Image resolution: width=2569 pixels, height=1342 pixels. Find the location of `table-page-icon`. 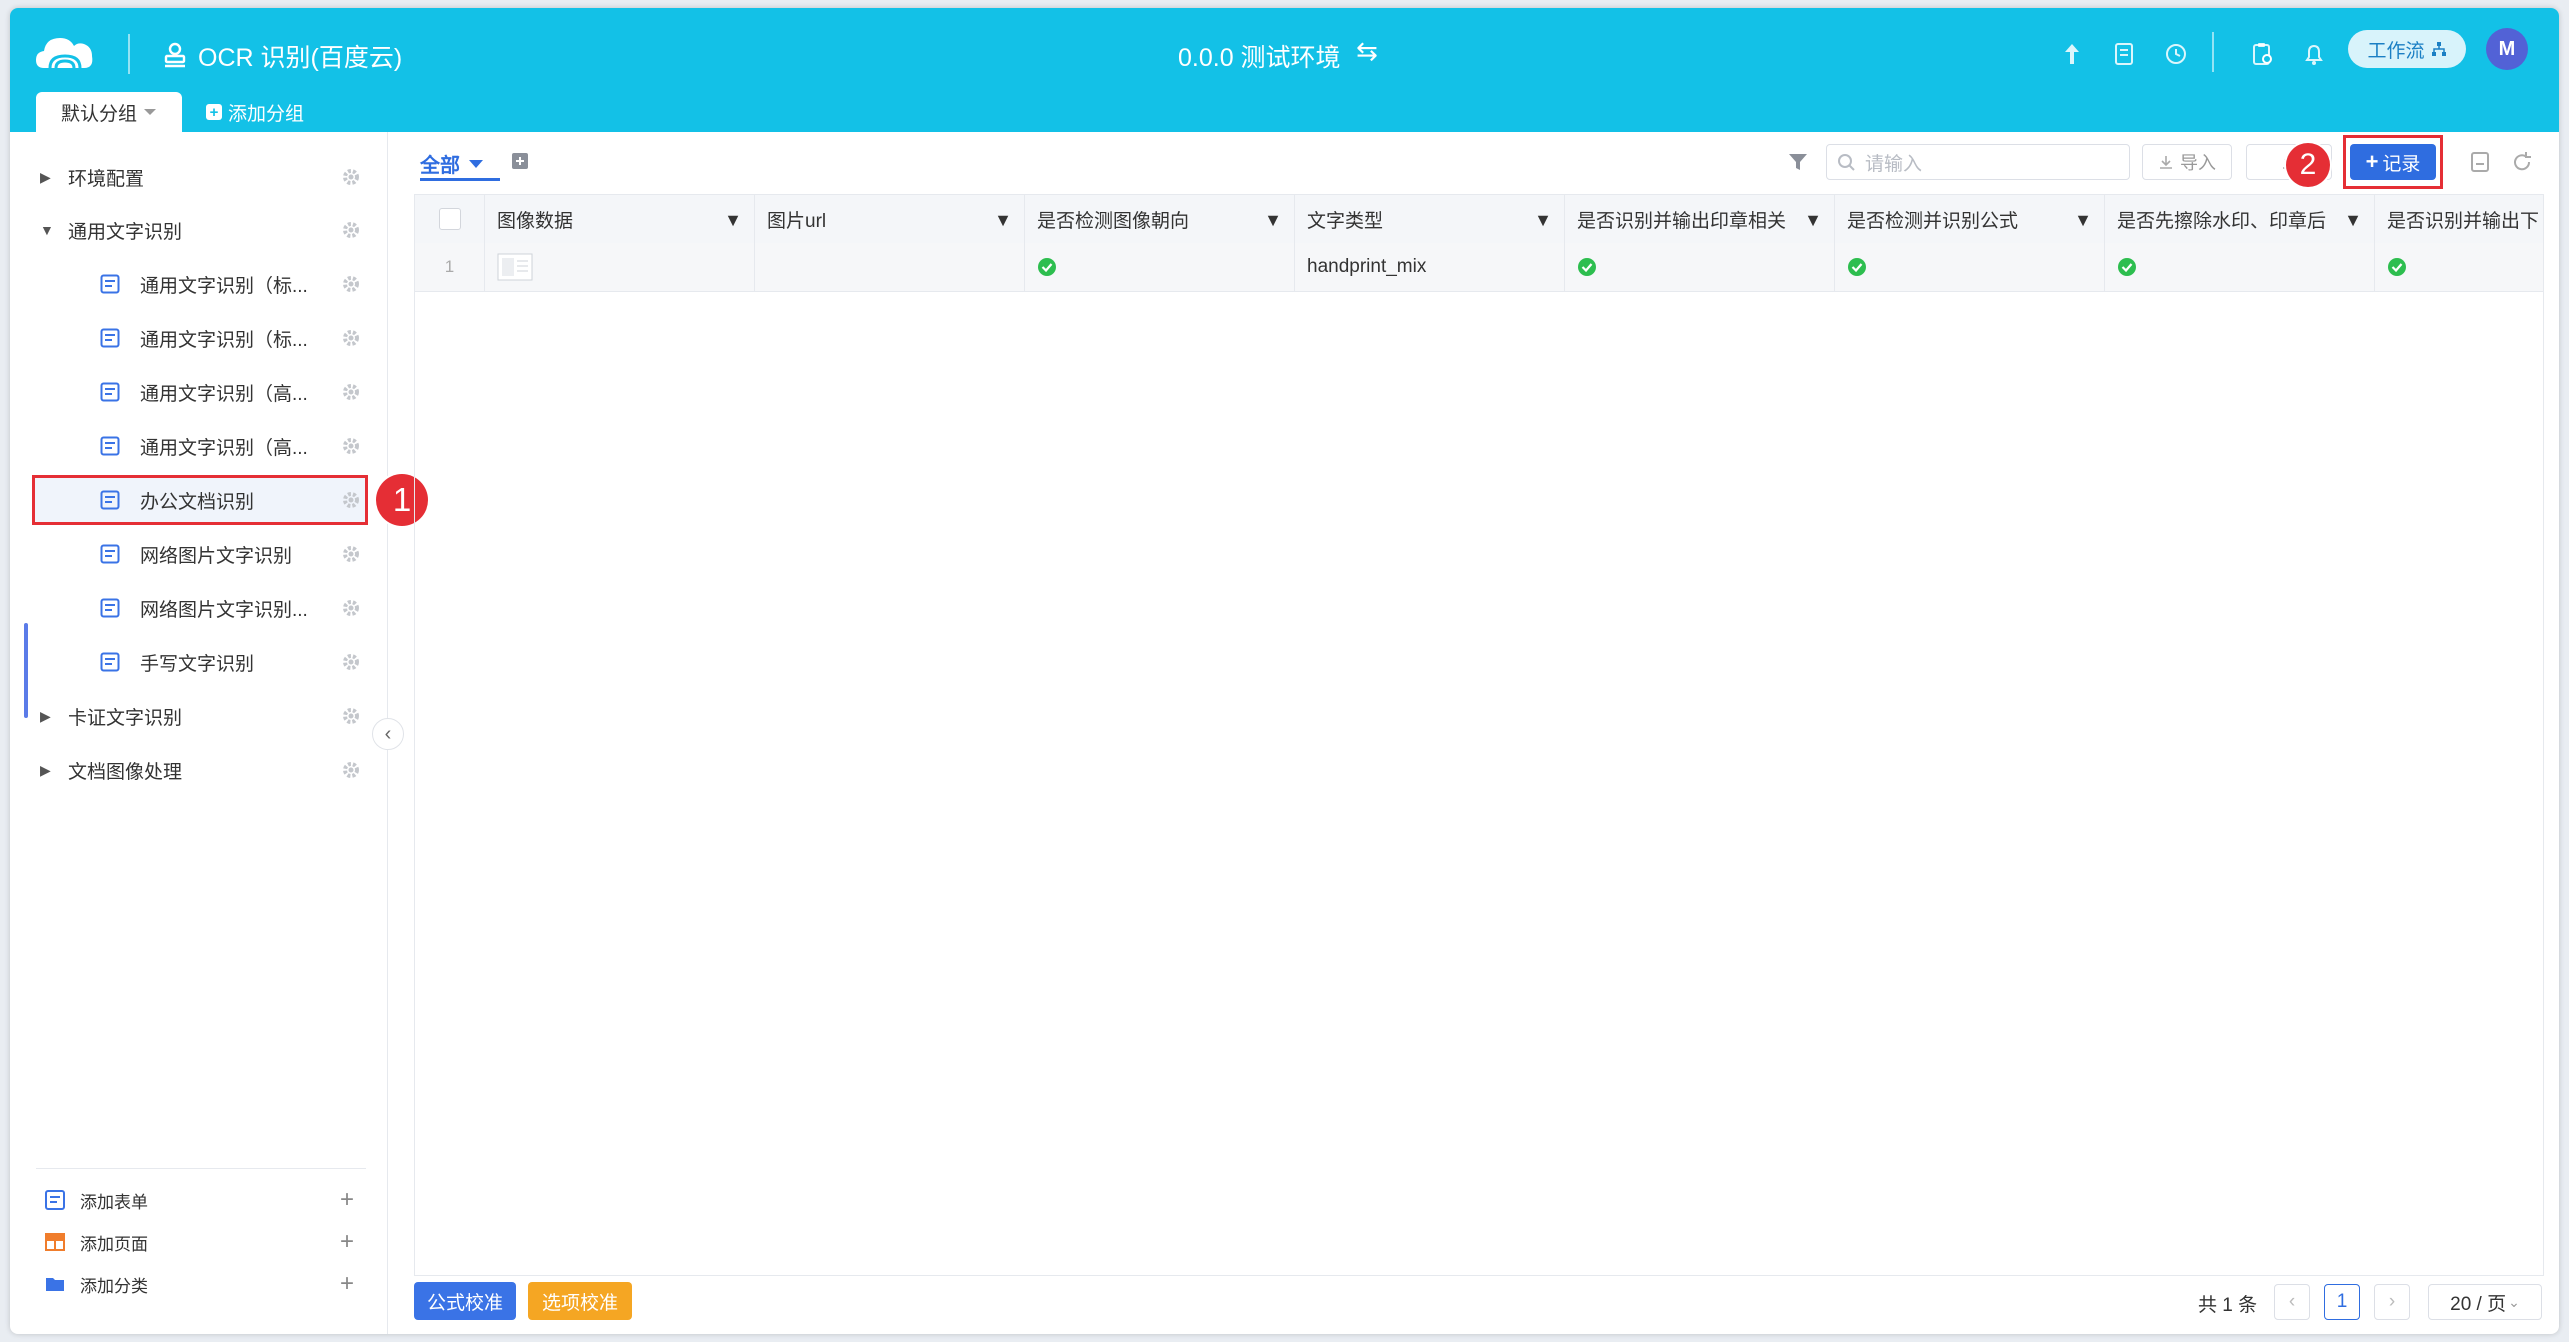

table-page-icon is located at coordinates (55, 1242).